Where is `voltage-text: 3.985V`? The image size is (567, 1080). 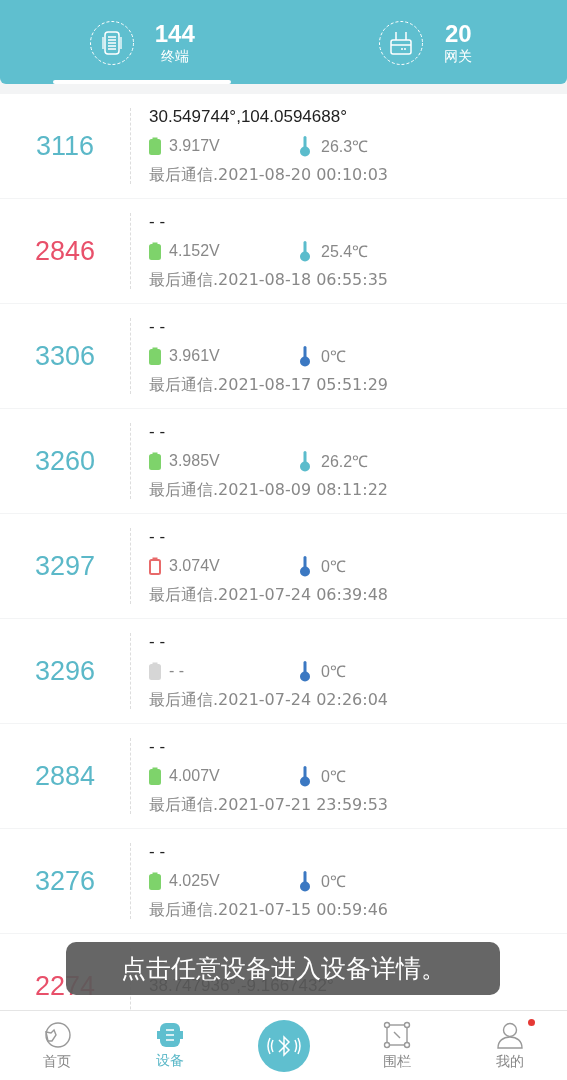
voltage-text: 3.985V is located at coordinates (194, 460).